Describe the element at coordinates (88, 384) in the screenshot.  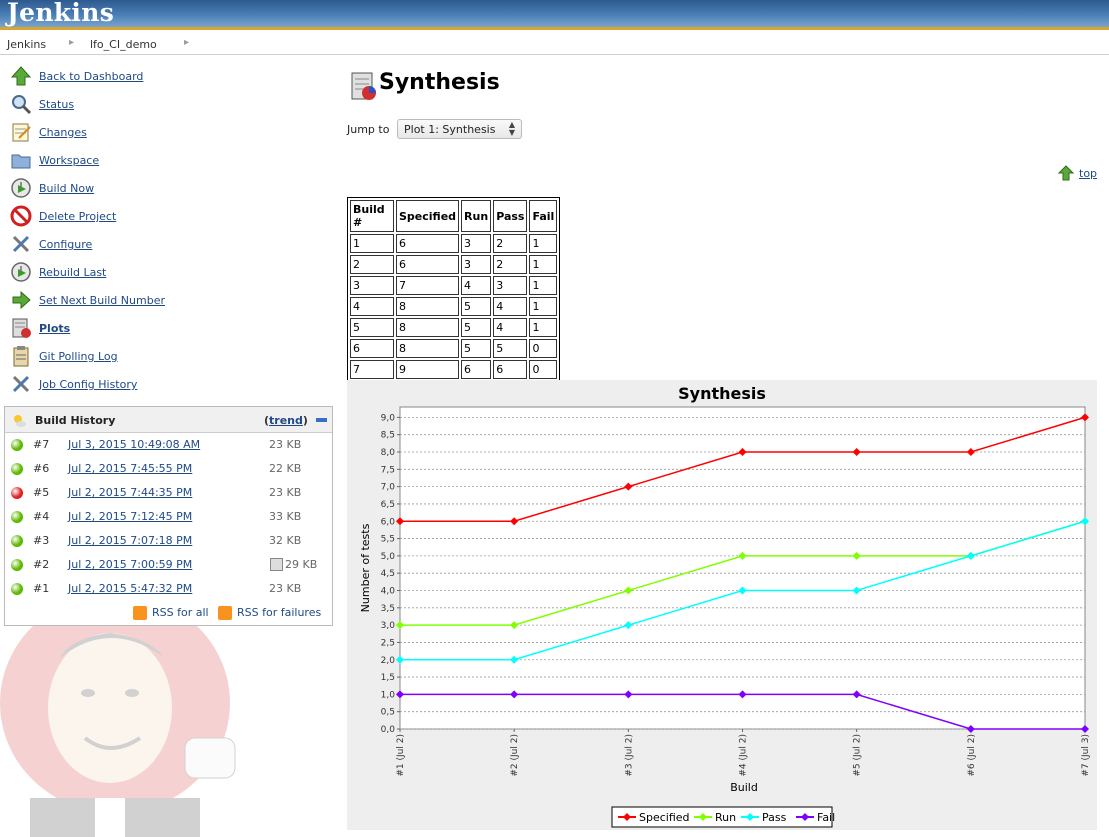
I see `task-link: Job Config History` at that location.